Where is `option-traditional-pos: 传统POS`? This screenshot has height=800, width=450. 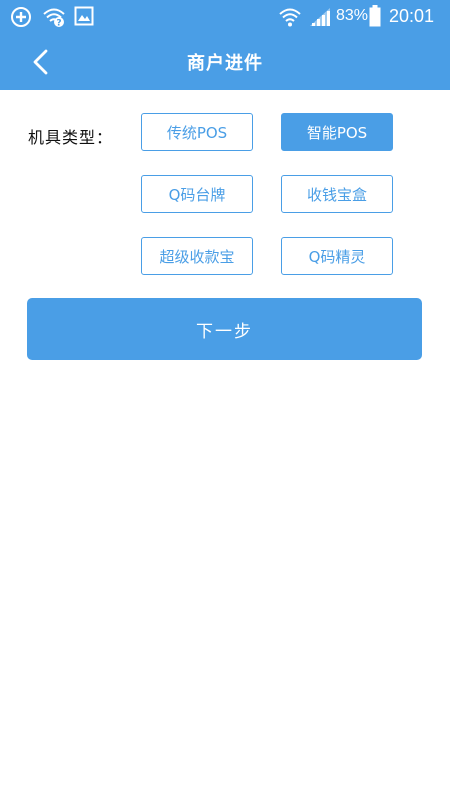
option-traditional-pos: 传统POS is located at coordinates (197, 132).